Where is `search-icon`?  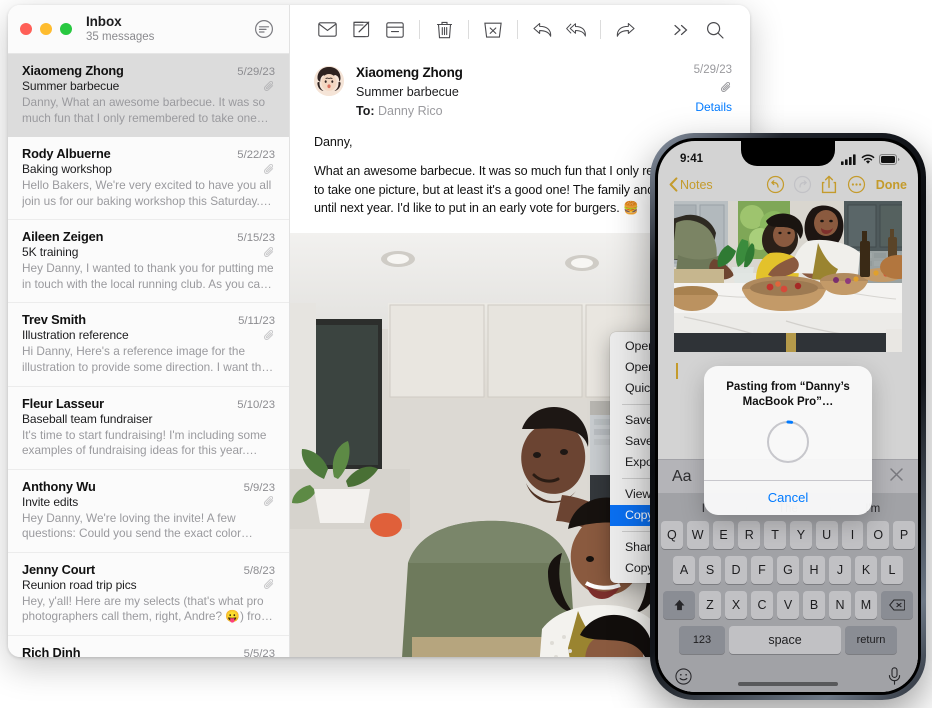
search-icon is located at coordinates (715, 30).